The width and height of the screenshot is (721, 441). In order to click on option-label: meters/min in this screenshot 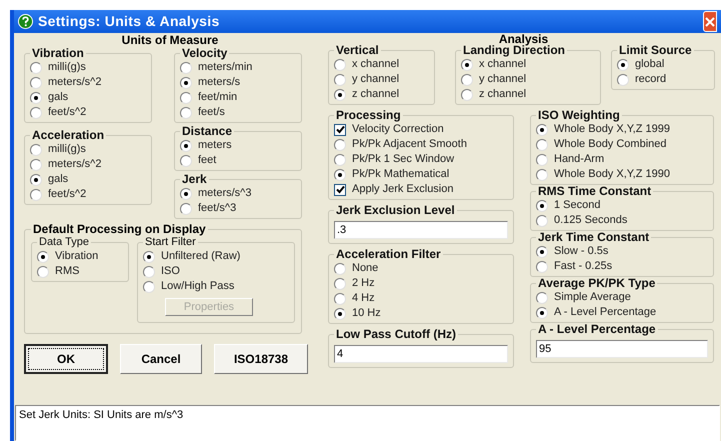, I will do `click(225, 67)`.